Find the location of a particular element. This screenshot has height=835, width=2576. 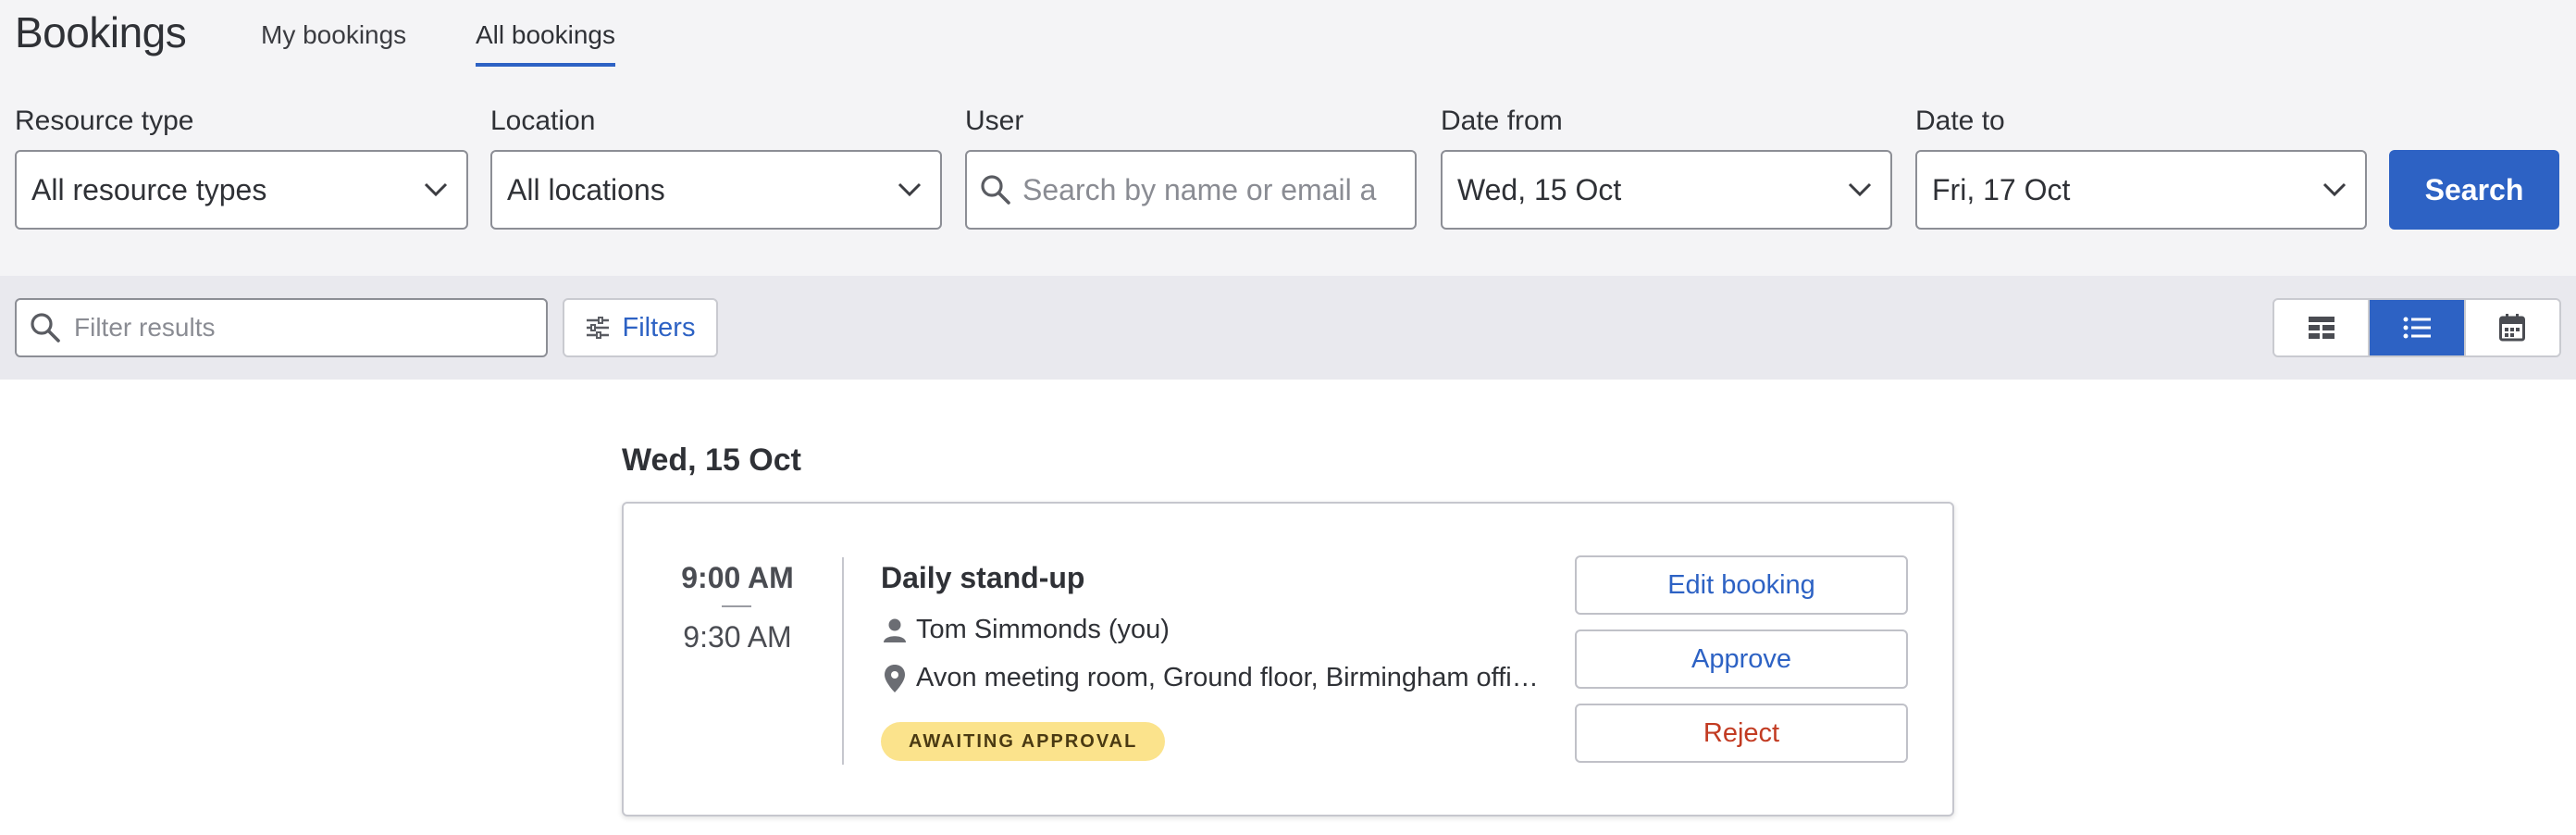

date-from-select: Wed, 15 Oct is located at coordinates (1666, 190).